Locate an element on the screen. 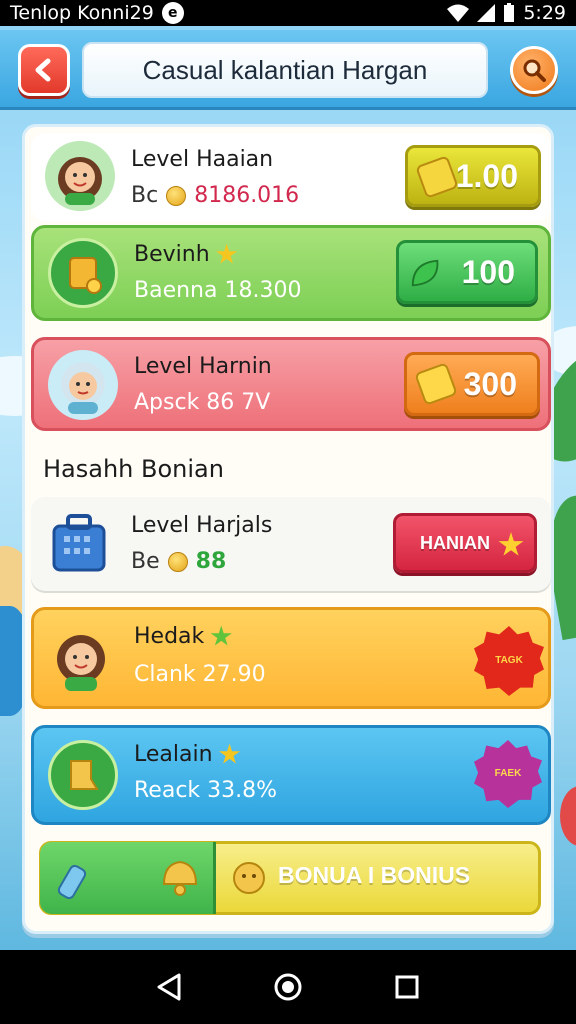 This screenshot has height=1024, width=576. bonus-bar-left is located at coordinates (128, 878).